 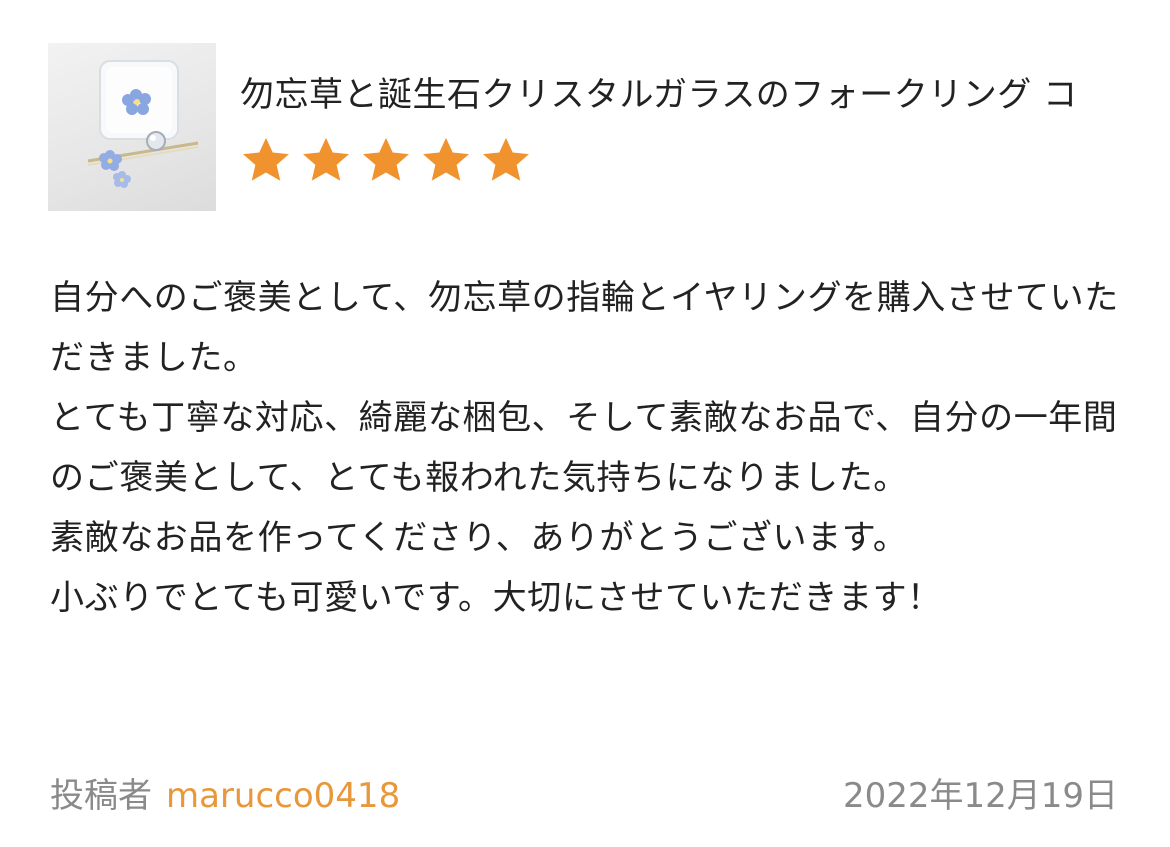 I want to click on product-photo-icon, so click(x=143, y=124).